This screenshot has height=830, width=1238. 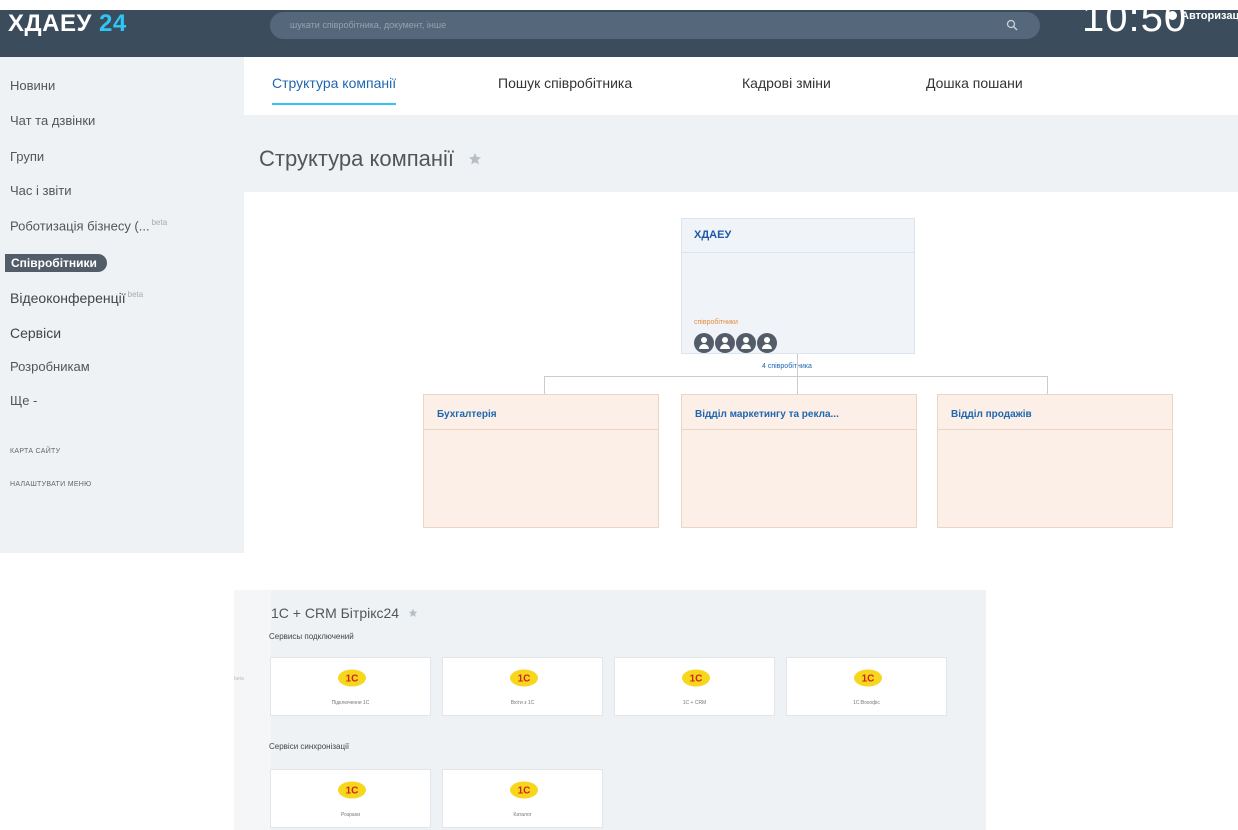 What do you see at coordinates (866, 703) in the screenshot?
I see `card-label: 1С:Вохофіс` at bounding box center [866, 703].